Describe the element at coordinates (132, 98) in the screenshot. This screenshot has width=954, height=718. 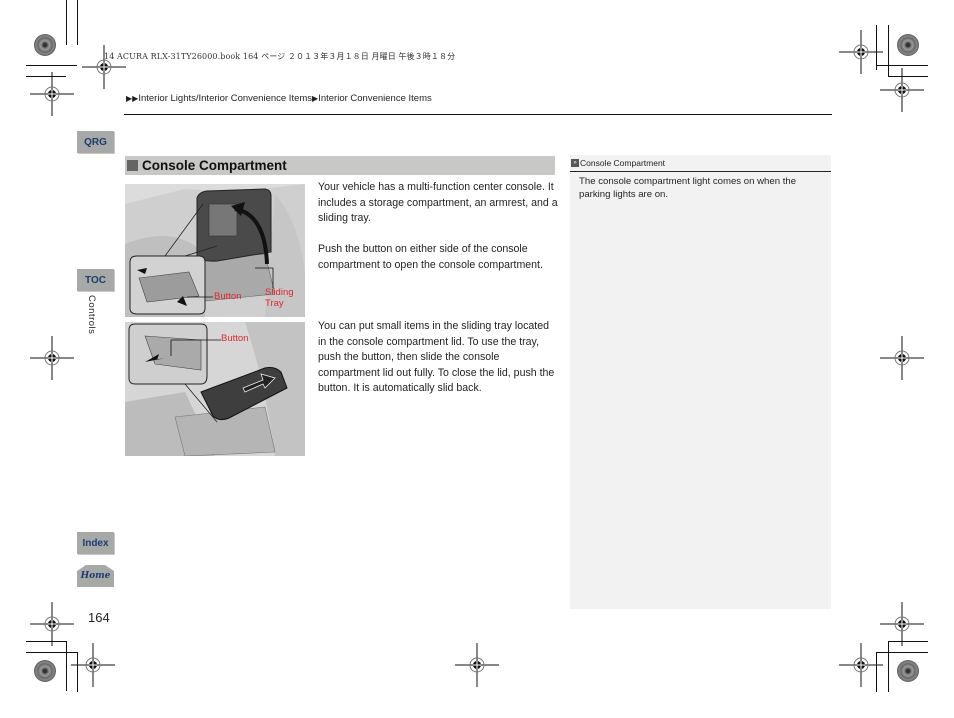
I see `breadcrumb-arrow-icon: ▶▶` at that location.